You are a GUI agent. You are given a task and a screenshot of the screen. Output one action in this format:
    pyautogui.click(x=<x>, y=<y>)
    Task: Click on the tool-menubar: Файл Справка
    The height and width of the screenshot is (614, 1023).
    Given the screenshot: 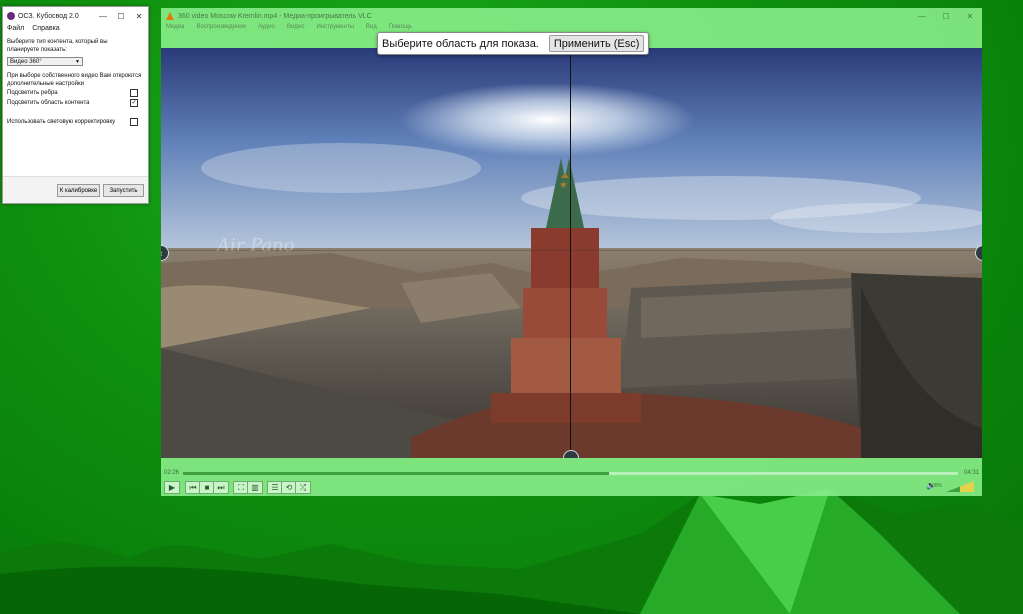 What is the action you would take?
    pyautogui.click(x=75, y=30)
    